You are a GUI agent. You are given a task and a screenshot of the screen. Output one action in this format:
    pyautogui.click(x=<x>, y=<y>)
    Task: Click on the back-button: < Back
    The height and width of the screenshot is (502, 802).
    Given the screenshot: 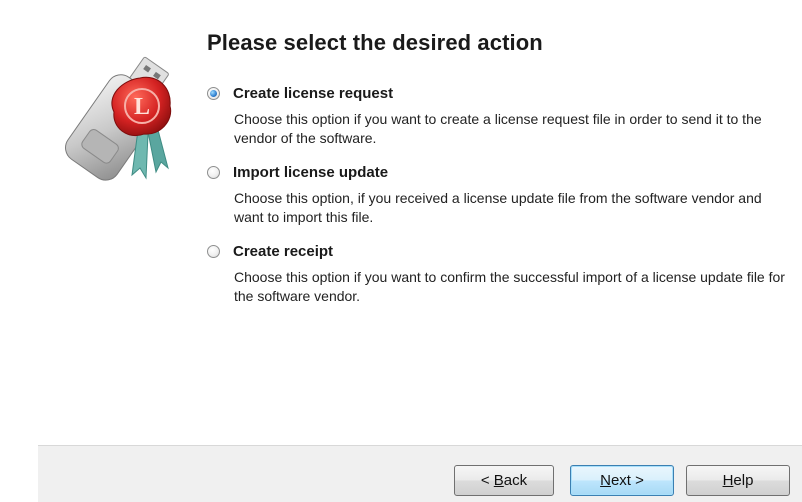 What is the action you would take?
    pyautogui.click(x=504, y=480)
    